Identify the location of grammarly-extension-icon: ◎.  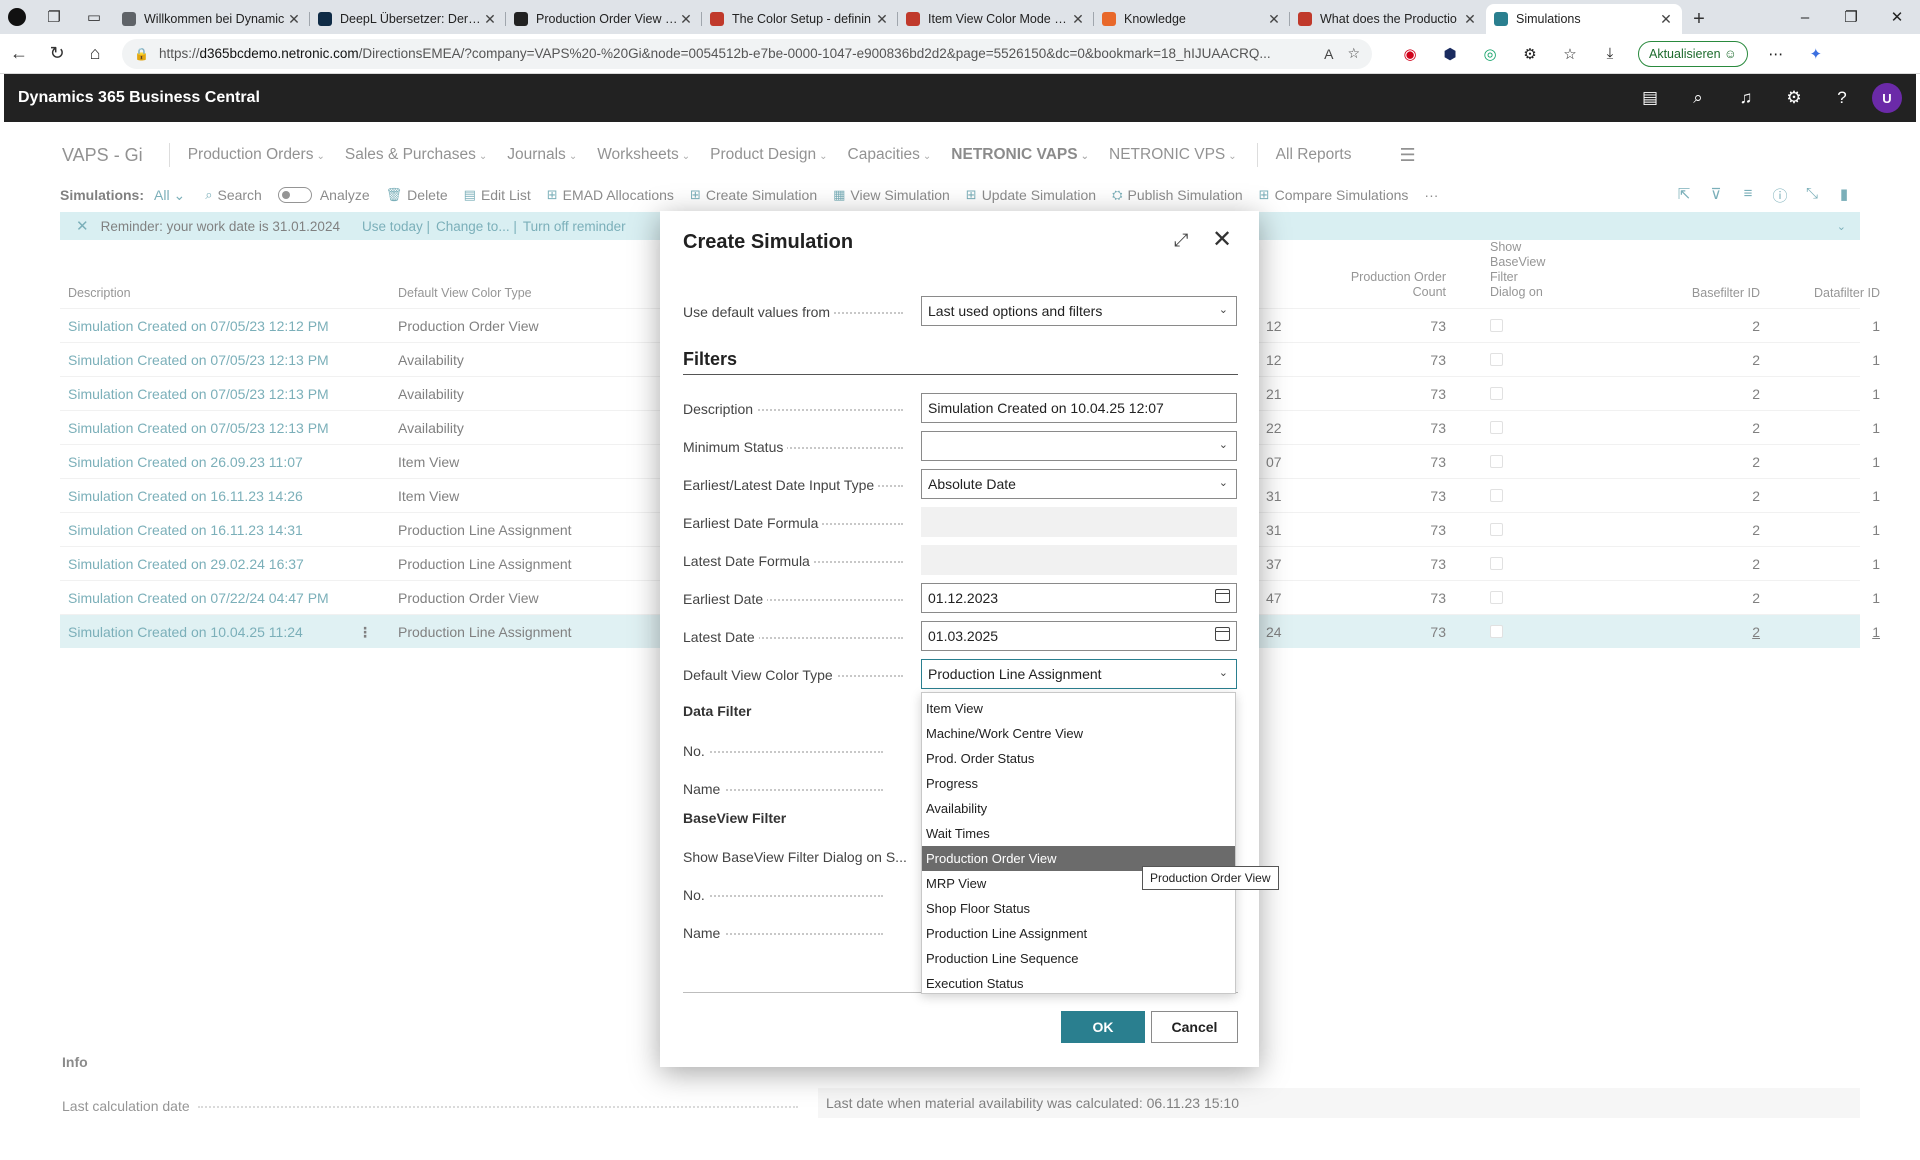
(1490, 54).